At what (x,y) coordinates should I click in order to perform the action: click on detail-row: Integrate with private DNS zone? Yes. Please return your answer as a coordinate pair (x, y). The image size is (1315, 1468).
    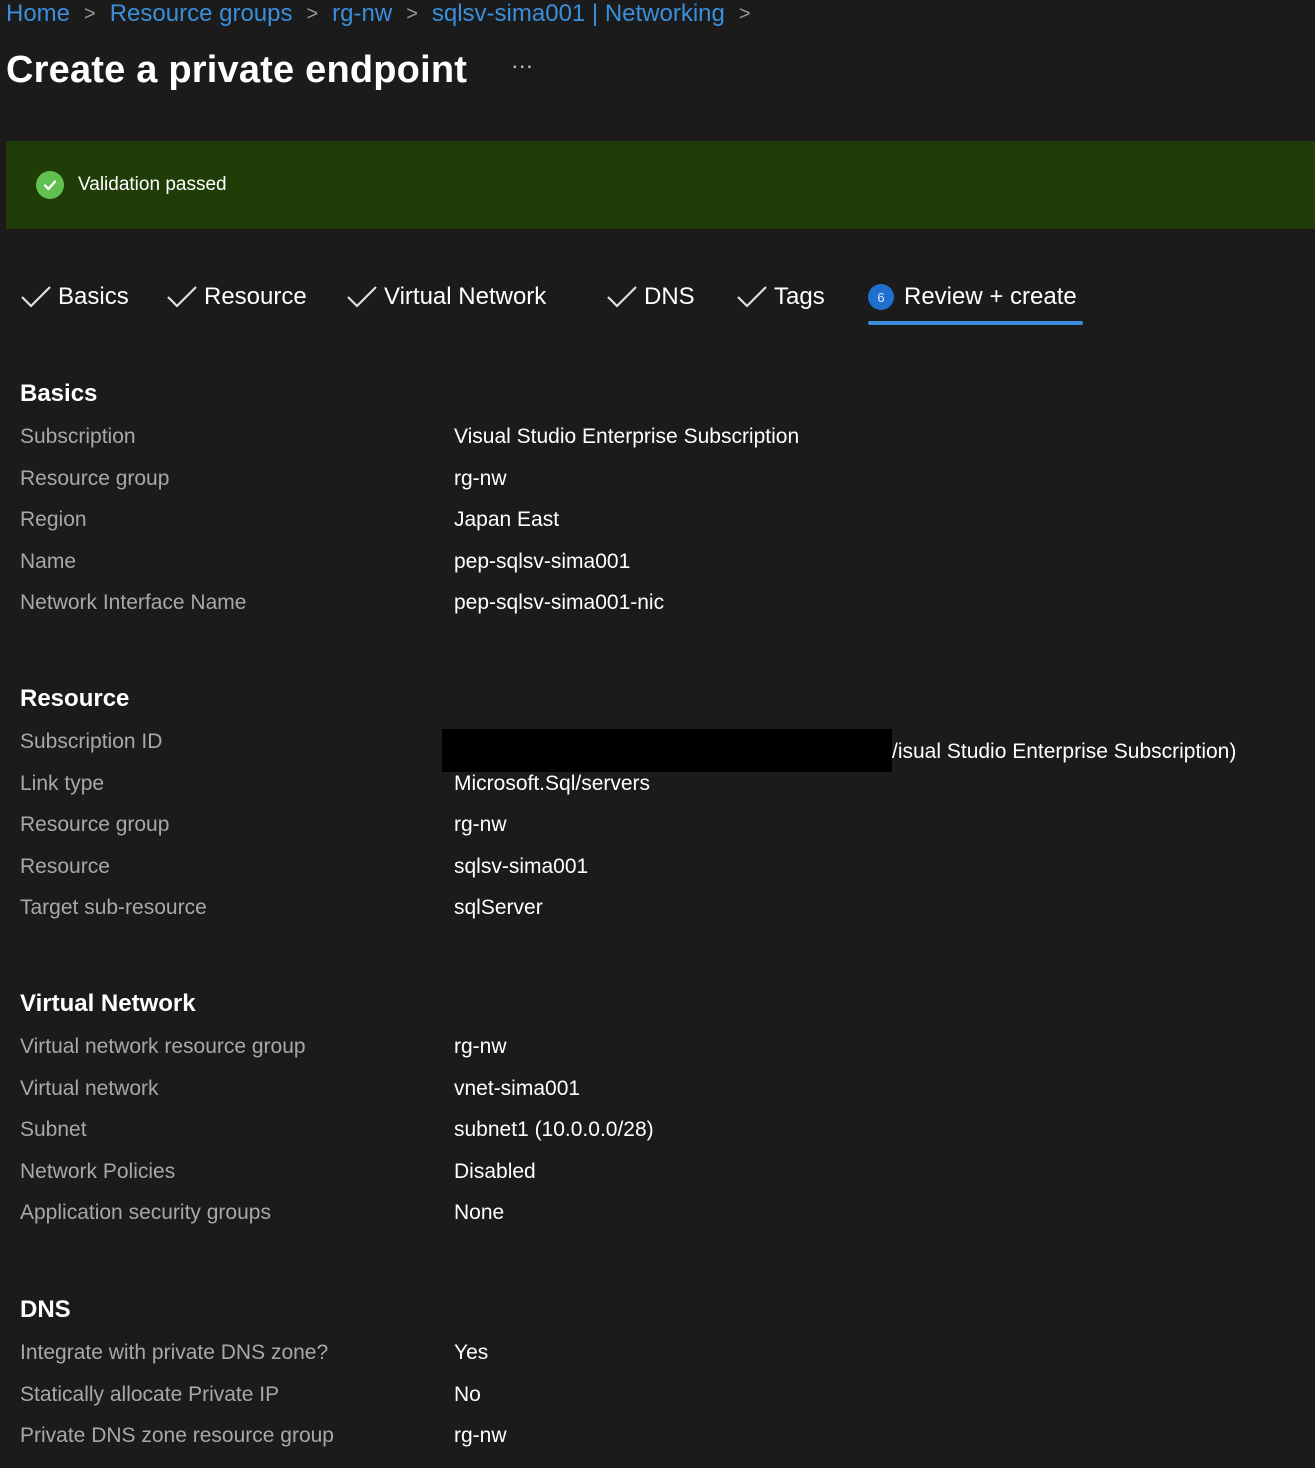
    Looking at the image, I should click on (665, 1353).